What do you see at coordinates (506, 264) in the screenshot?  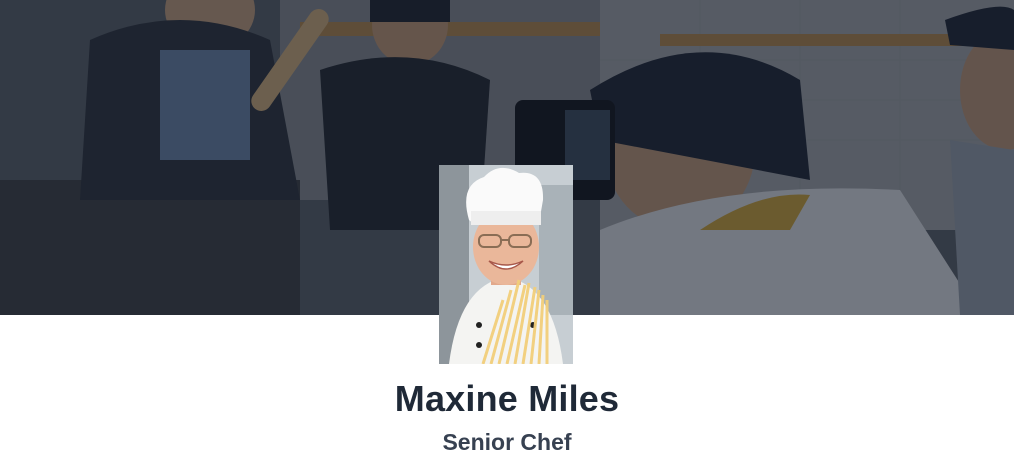 I see `avatar` at bounding box center [506, 264].